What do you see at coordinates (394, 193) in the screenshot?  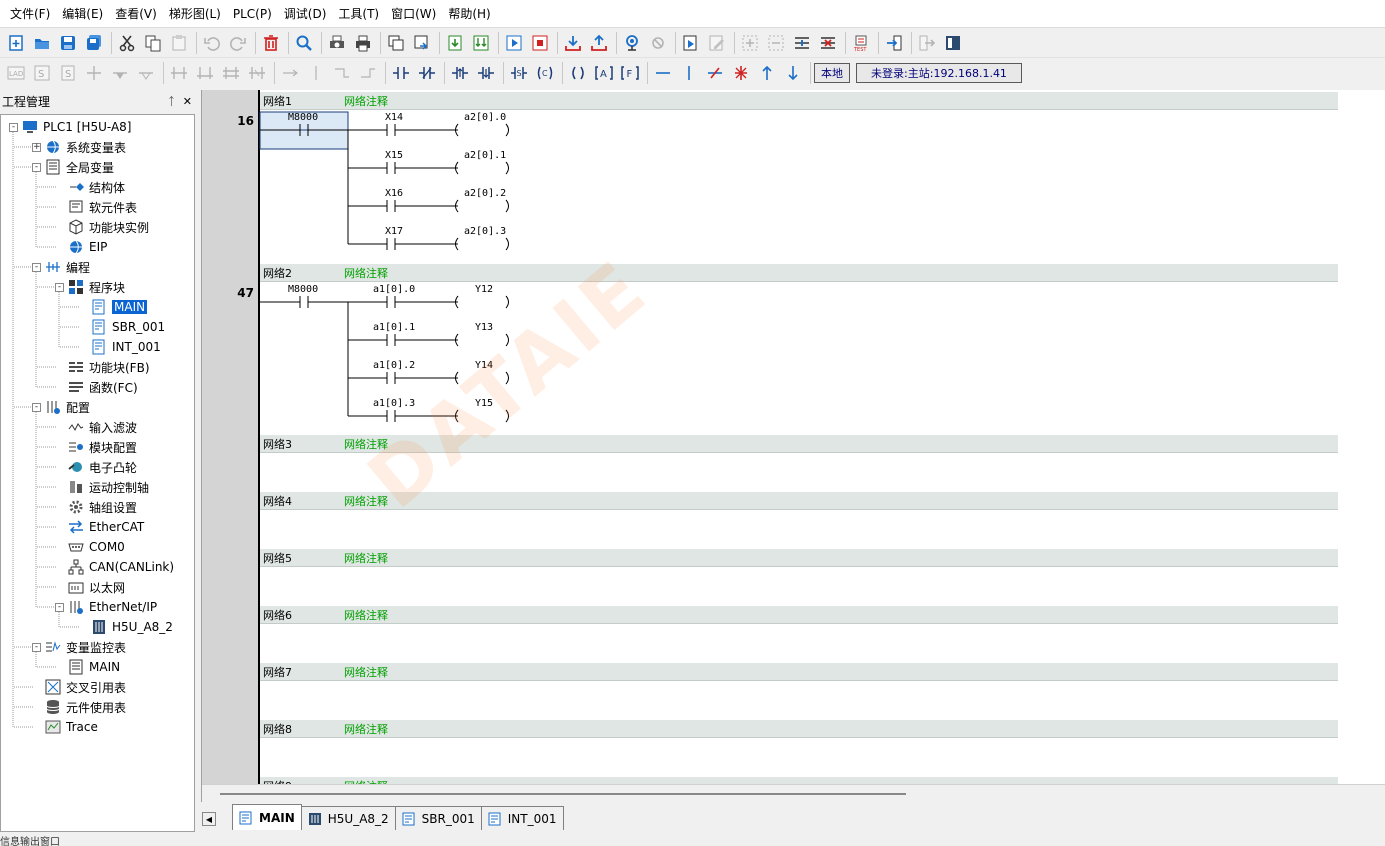 I see `contact-address: X16` at bounding box center [394, 193].